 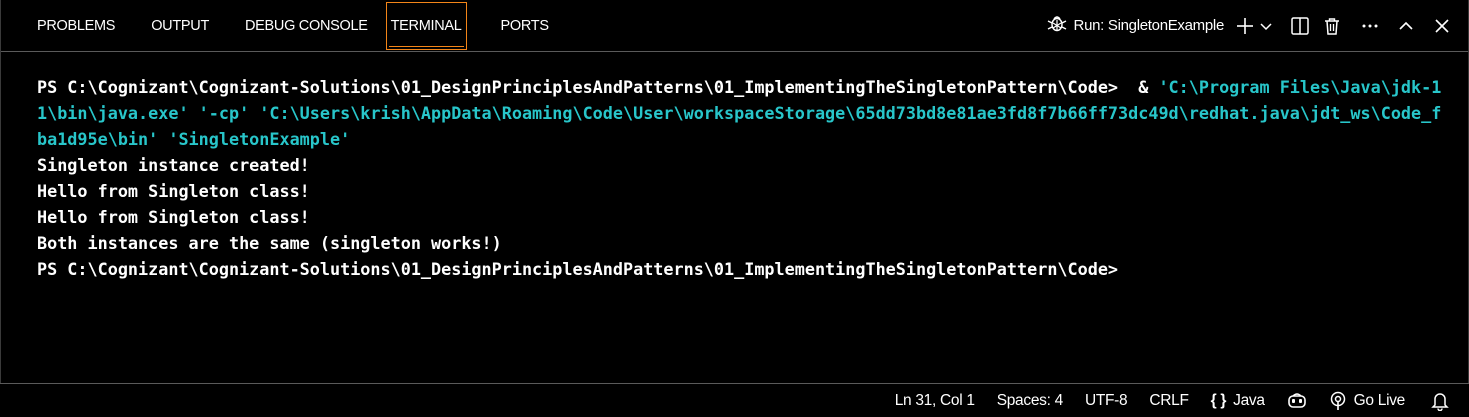 I want to click on cursor-position-label: Ln 31, Col 1, so click(x=934, y=400).